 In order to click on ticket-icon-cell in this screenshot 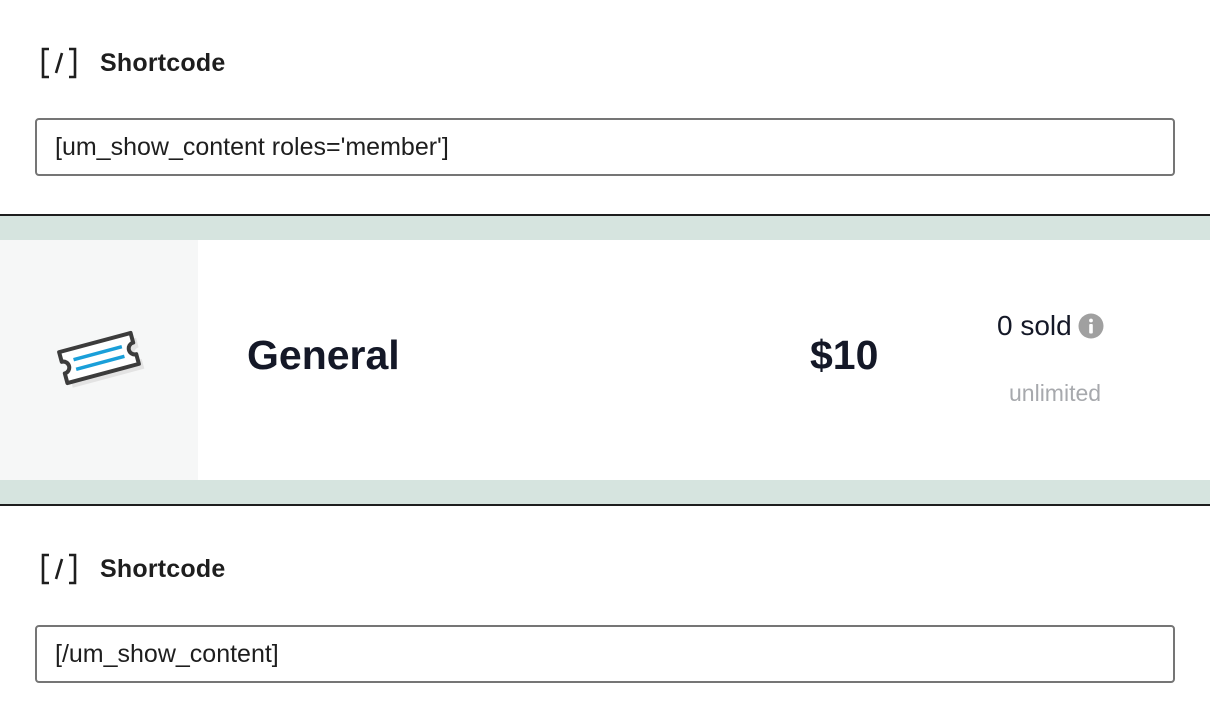, I will do `click(99, 360)`.